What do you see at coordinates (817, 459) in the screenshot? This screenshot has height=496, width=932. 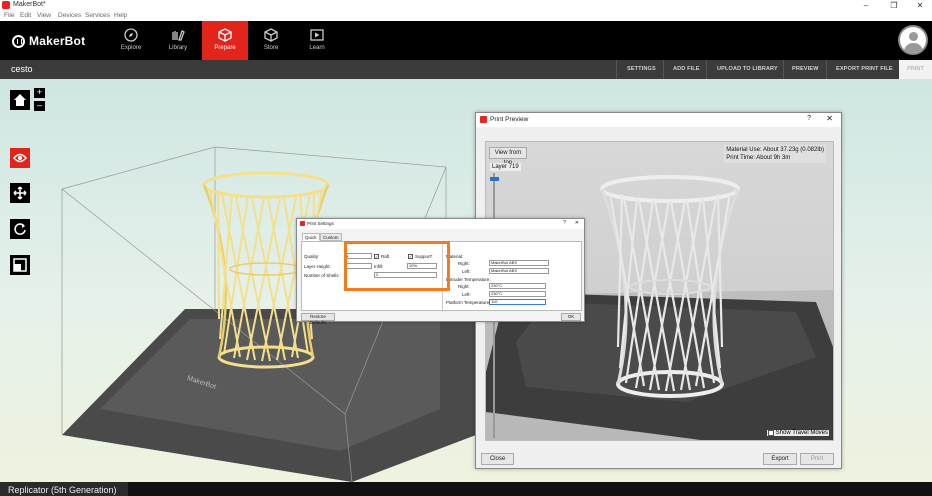 I see `print-dialog-button: Print` at bounding box center [817, 459].